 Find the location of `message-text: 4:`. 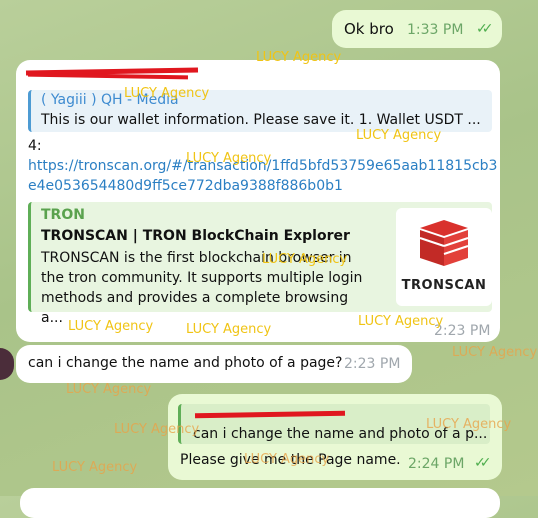

message-text: 4: is located at coordinates (35, 146).